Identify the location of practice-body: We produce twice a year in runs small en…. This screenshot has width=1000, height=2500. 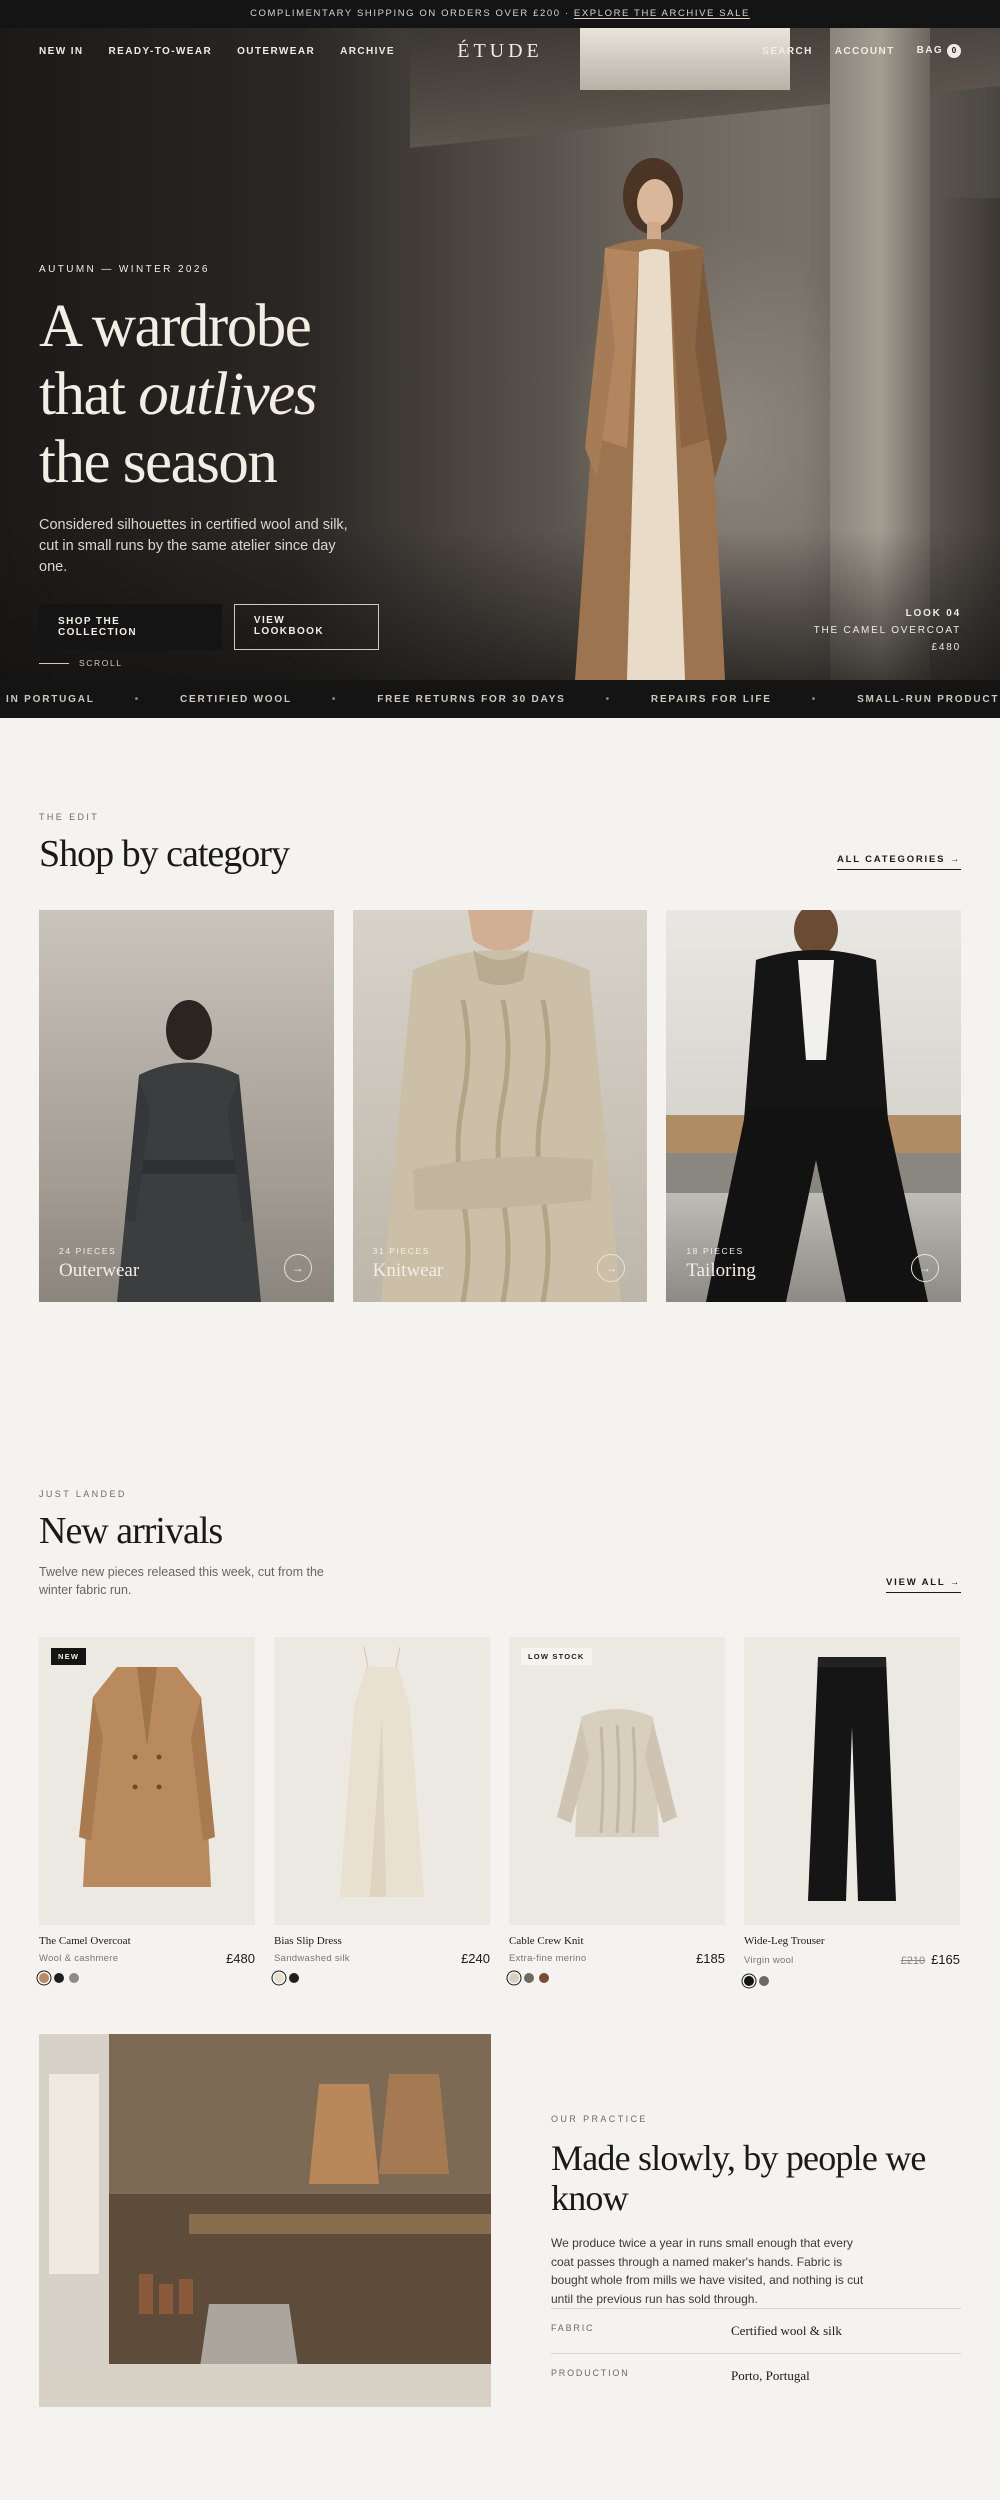
(707, 2271).